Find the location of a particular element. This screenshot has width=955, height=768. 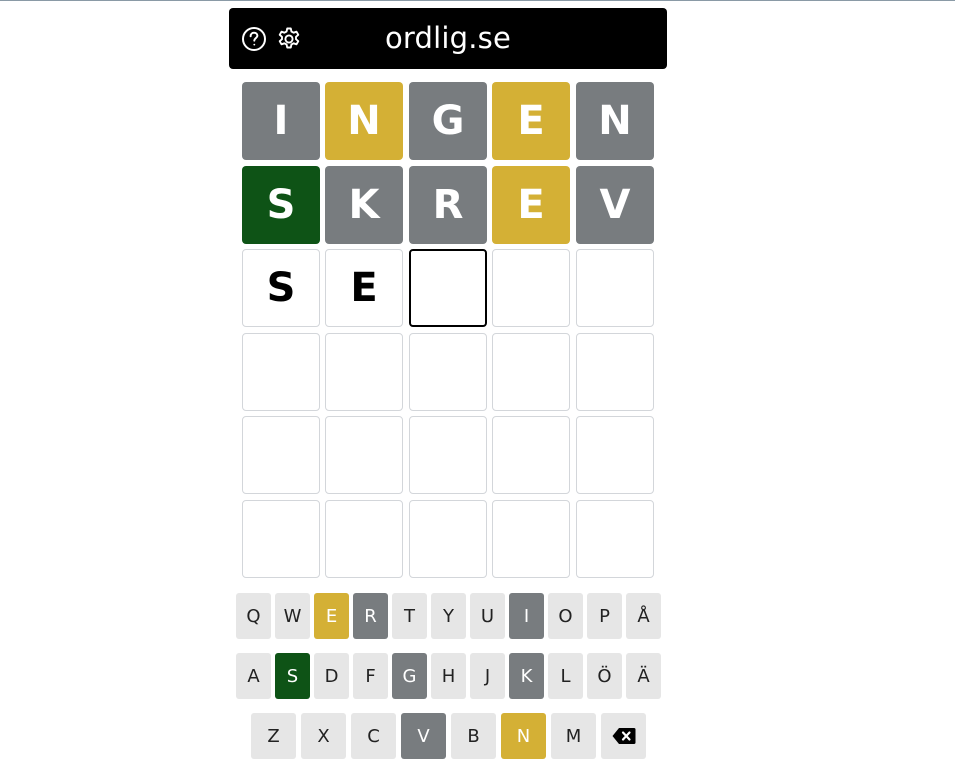

key-d: D is located at coordinates (331, 676).